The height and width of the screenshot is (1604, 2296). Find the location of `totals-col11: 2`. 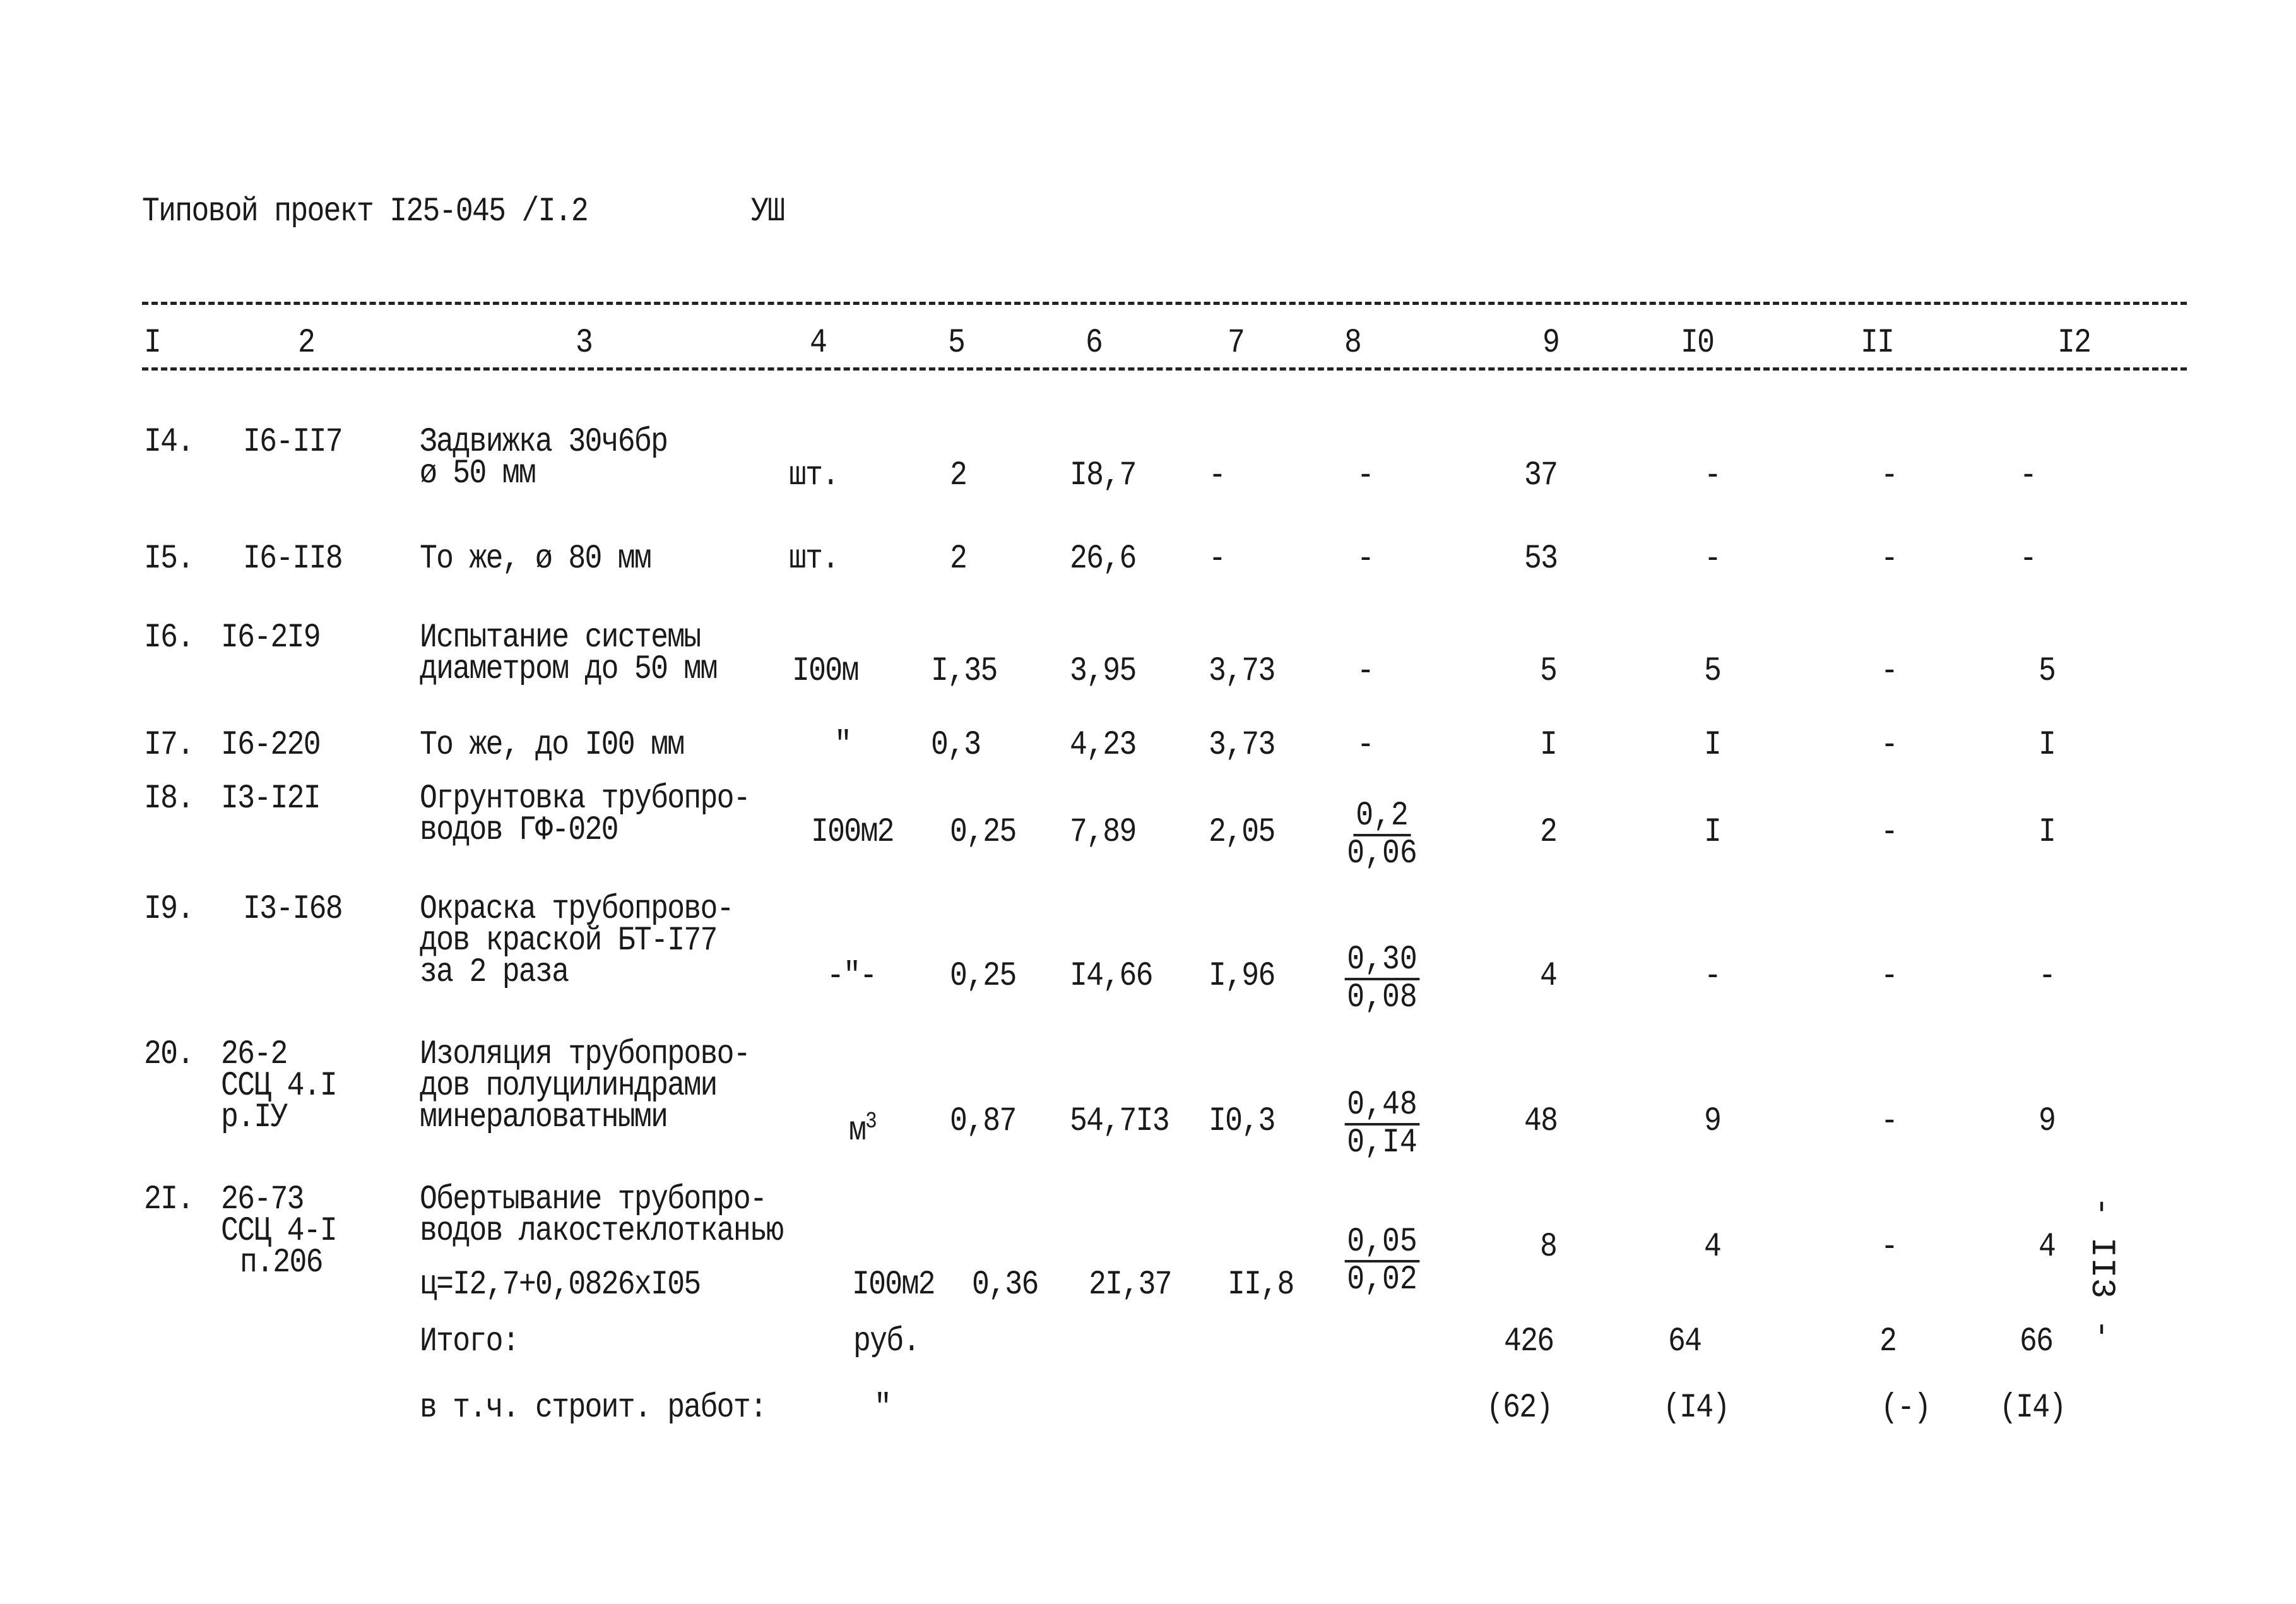

totals-col11: 2 is located at coordinates (1888, 1341).